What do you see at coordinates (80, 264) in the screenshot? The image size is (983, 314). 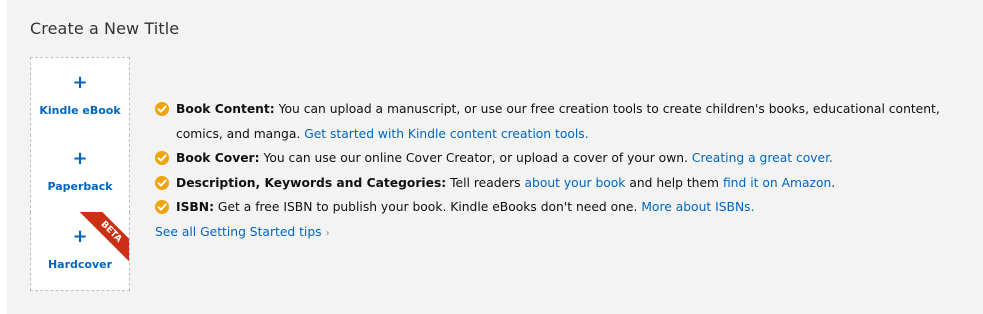 I see `hardcover-label: Hardcover` at bounding box center [80, 264].